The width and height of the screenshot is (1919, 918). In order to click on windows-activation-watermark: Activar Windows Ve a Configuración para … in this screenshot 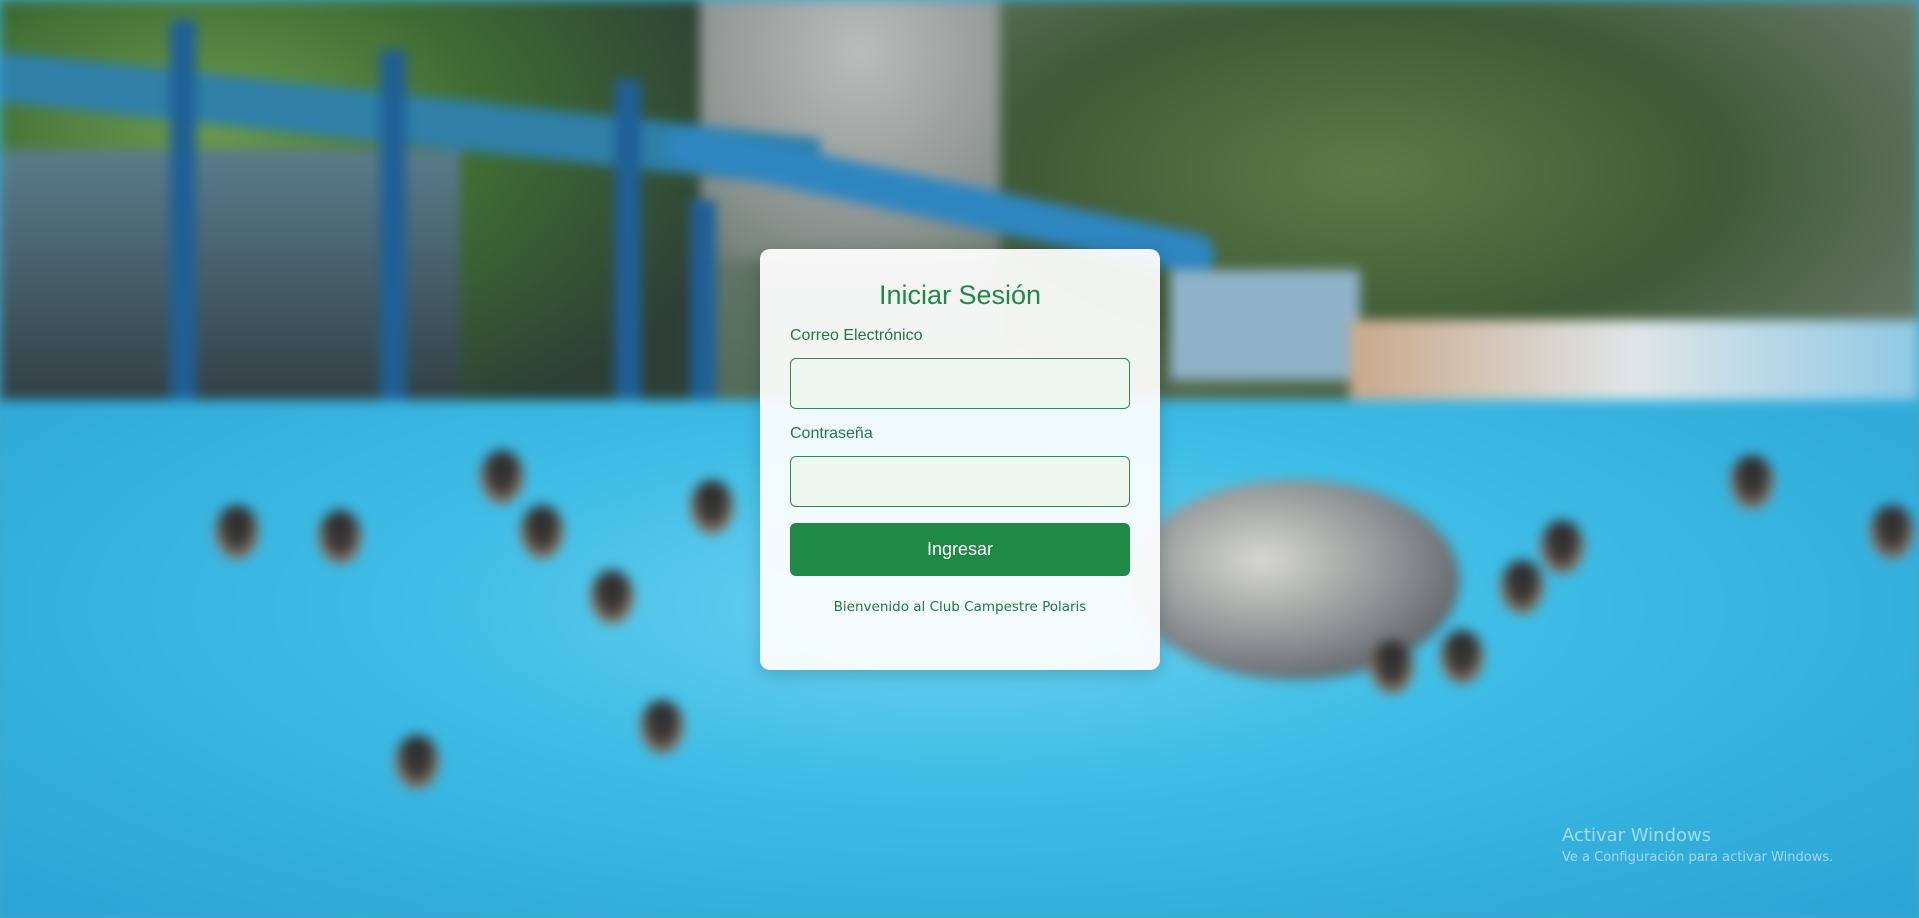, I will do `click(1697, 846)`.